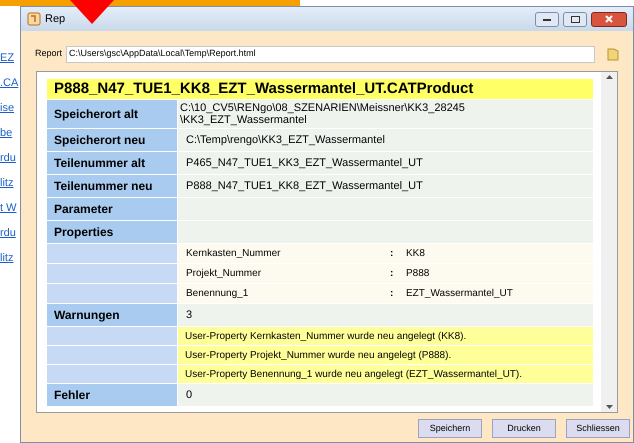  What do you see at coordinates (223, 274) in the screenshot?
I see `property-name: Projekt_Nummer` at bounding box center [223, 274].